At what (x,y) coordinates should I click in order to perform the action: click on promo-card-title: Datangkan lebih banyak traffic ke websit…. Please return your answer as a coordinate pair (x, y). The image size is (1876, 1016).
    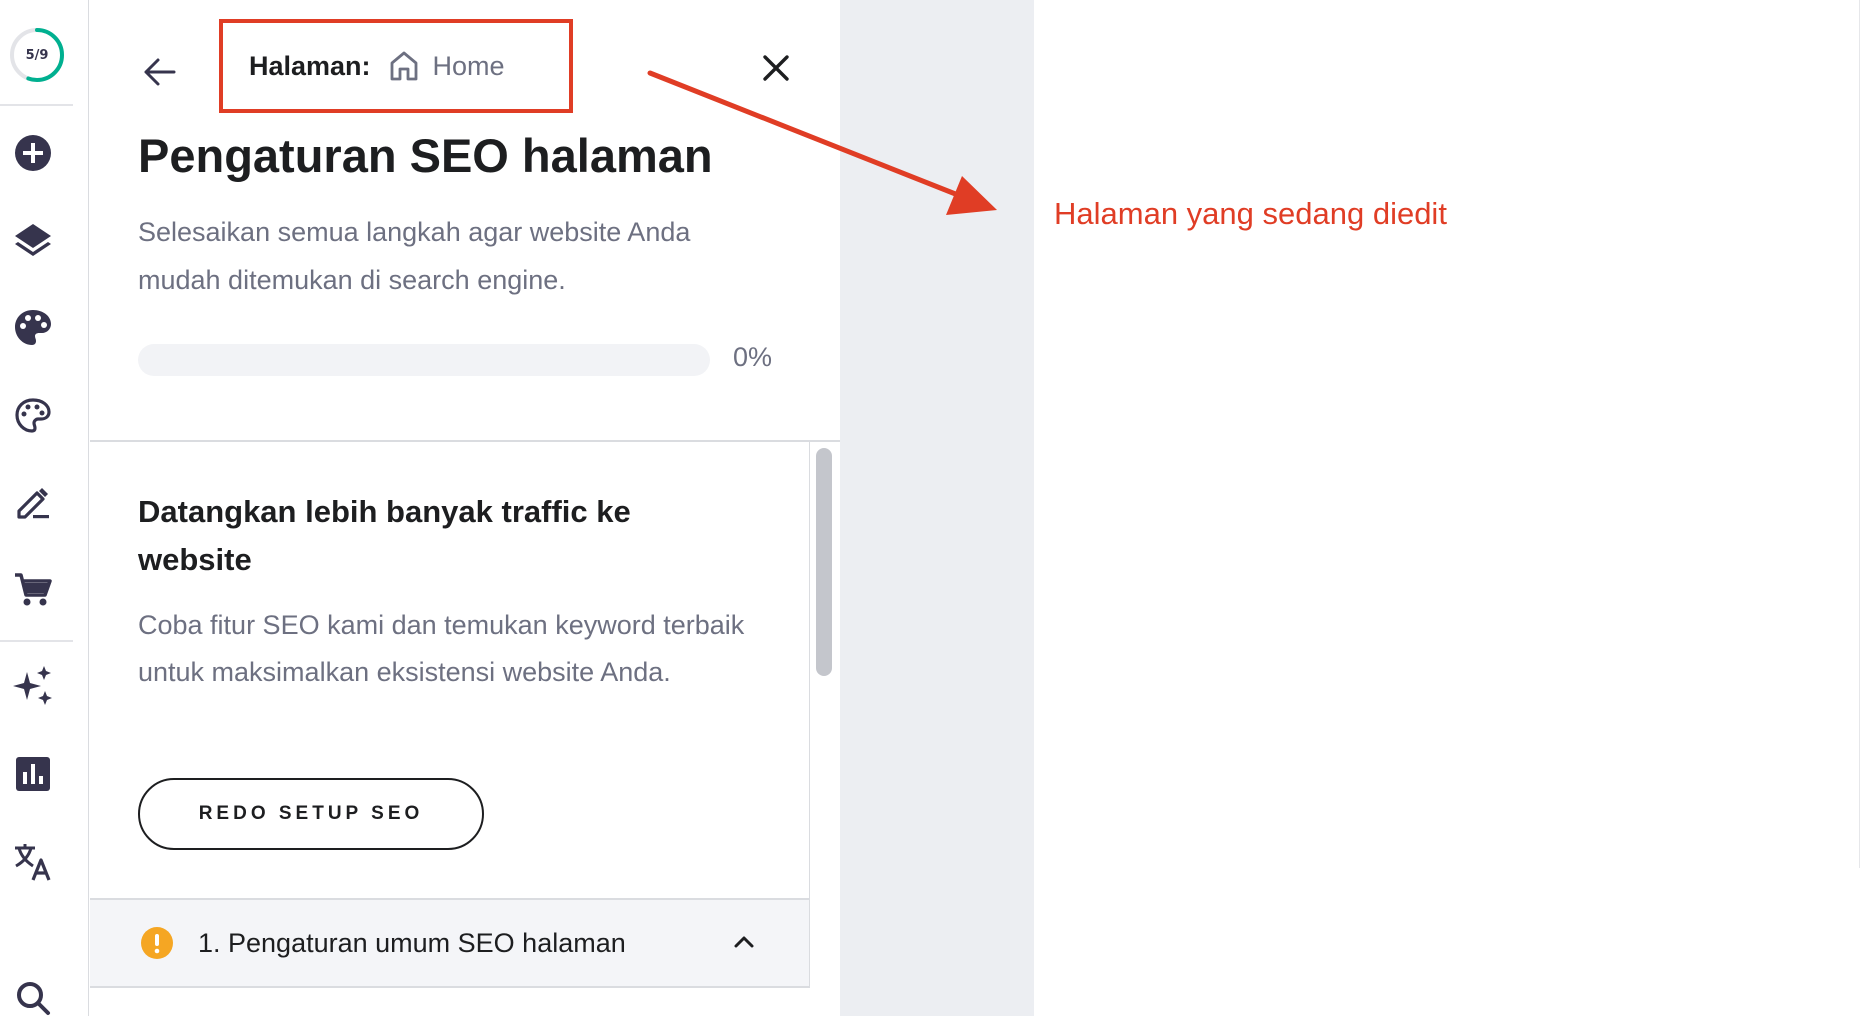
    Looking at the image, I should click on (384, 535).